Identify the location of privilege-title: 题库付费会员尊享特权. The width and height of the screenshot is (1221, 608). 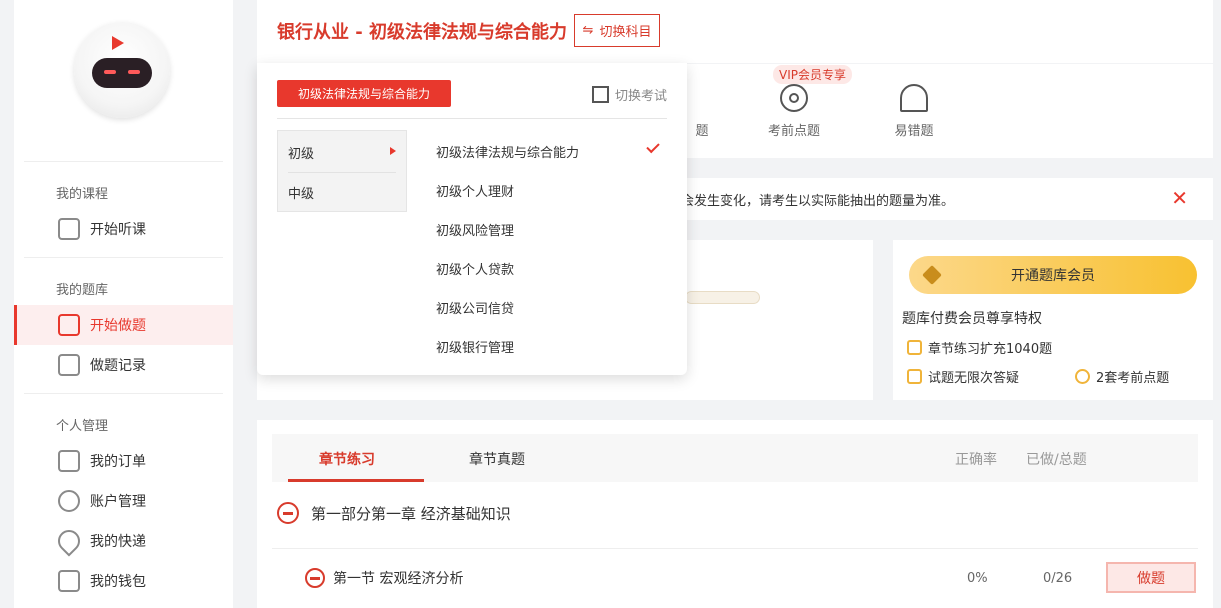
(972, 319).